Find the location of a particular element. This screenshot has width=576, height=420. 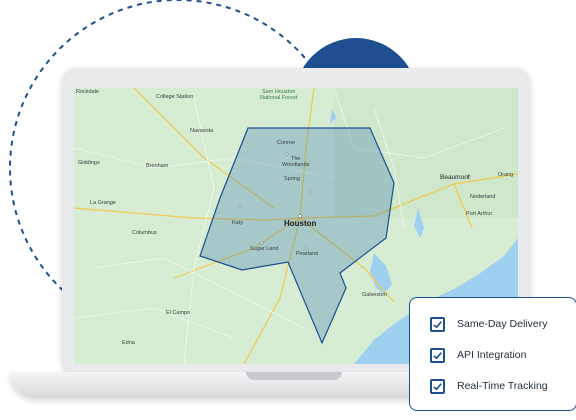

map-label-spring: Spring is located at coordinates (292, 179).